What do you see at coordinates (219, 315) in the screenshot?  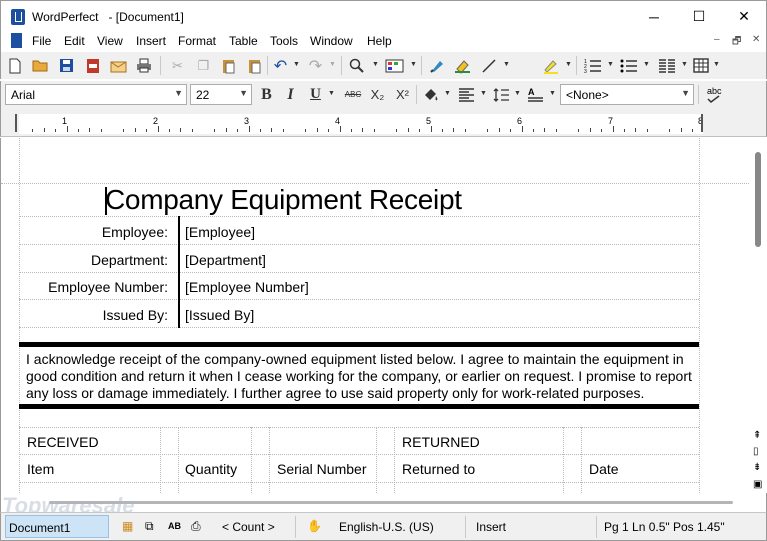 I see `issued-by-value: [Issued By]` at bounding box center [219, 315].